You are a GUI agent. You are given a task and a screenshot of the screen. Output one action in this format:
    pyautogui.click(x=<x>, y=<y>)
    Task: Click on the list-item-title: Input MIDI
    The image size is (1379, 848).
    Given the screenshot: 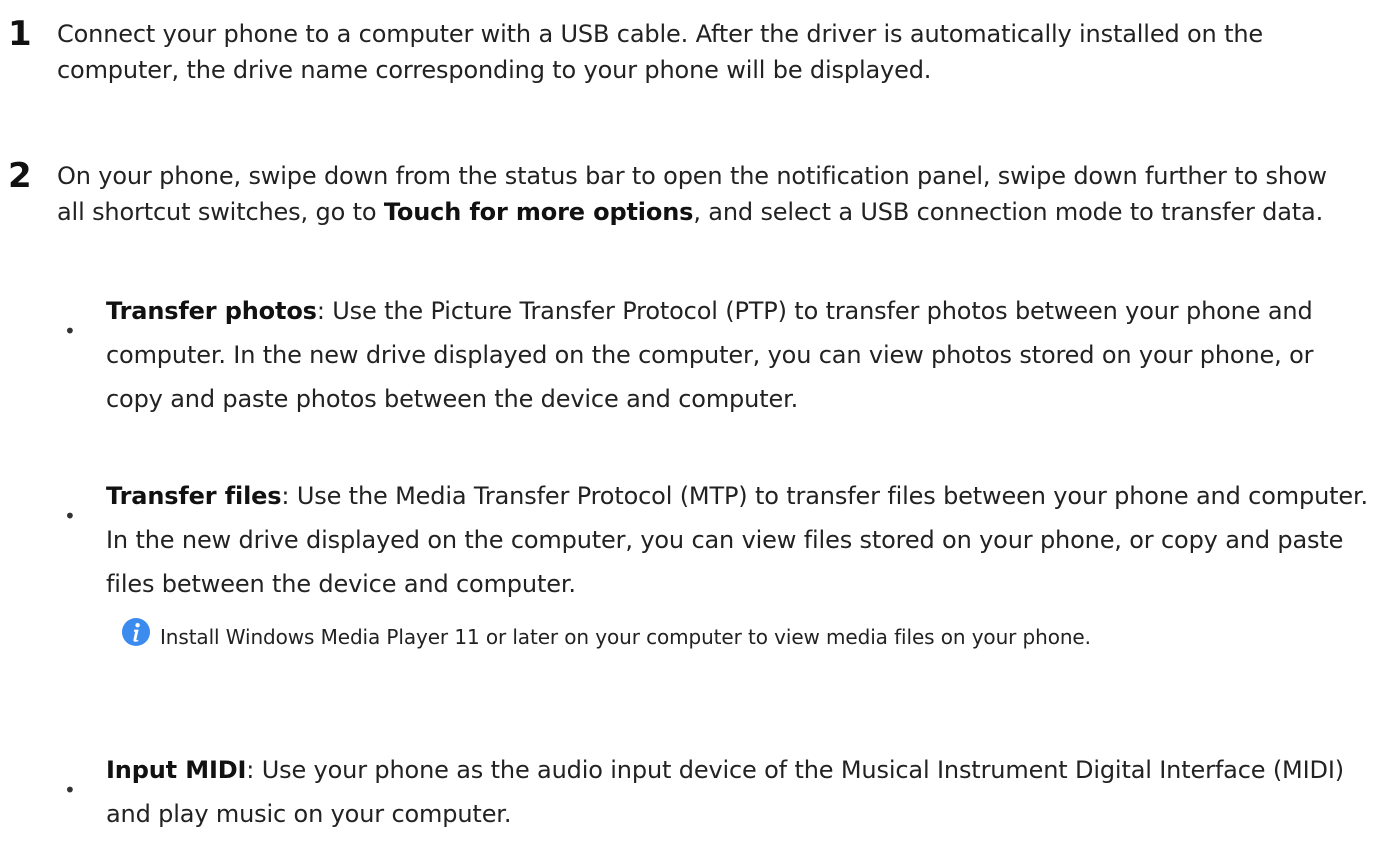 What is the action you would take?
    pyautogui.click(x=176, y=770)
    